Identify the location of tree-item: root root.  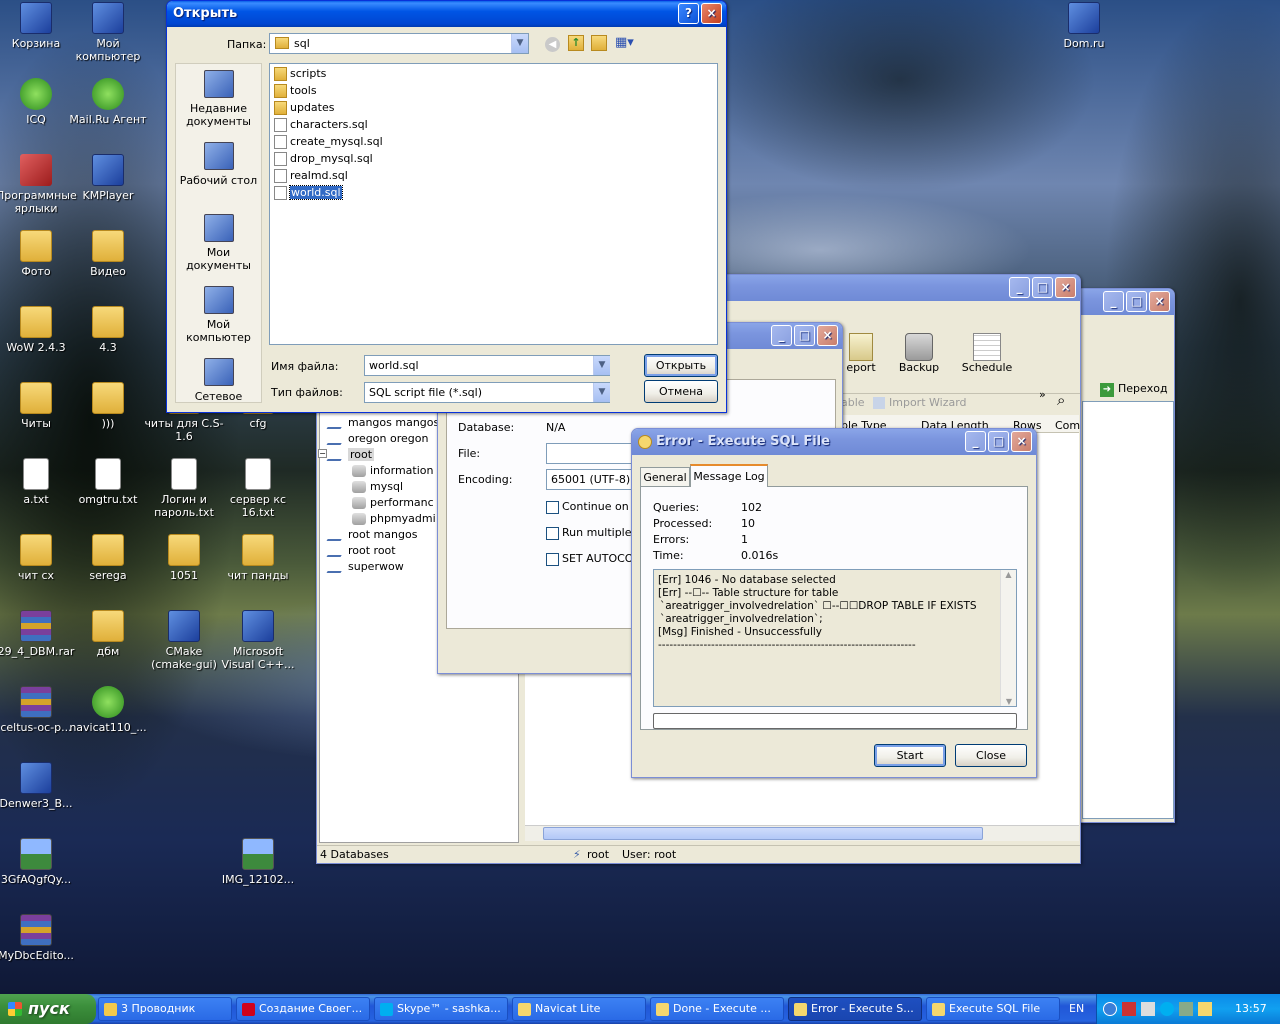
(361, 551).